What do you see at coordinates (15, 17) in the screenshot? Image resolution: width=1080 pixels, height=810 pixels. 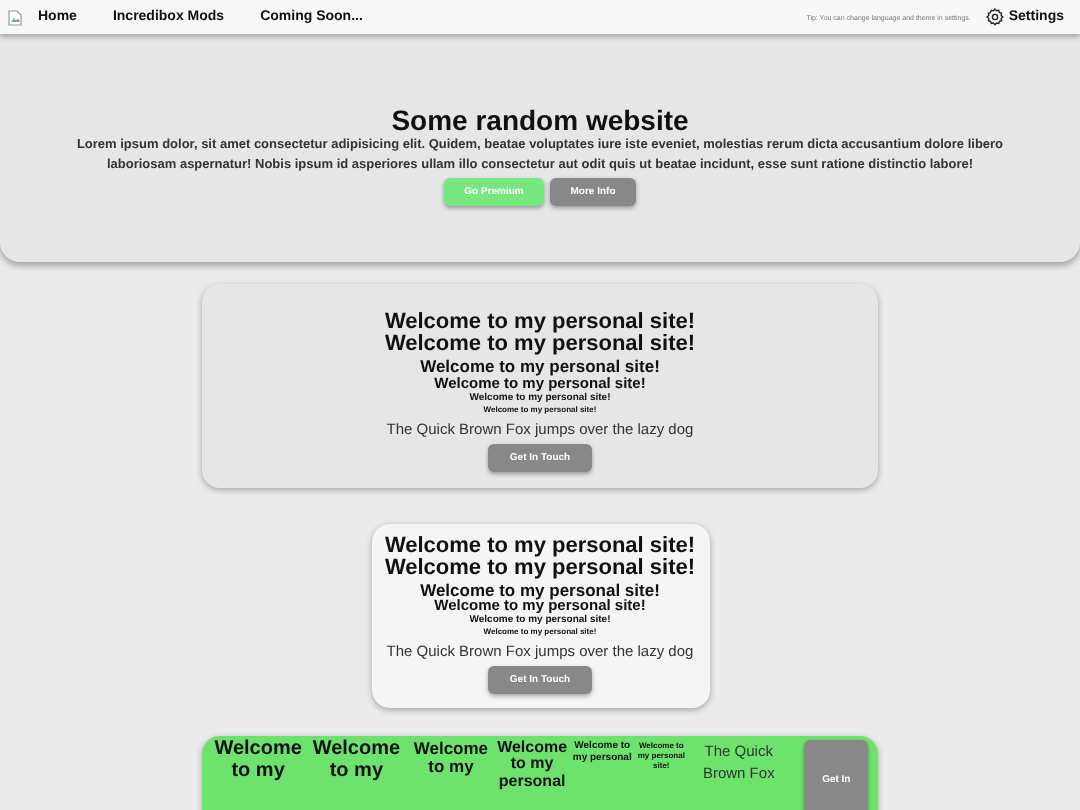 I see `broken-image-icon` at bounding box center [15, 17].